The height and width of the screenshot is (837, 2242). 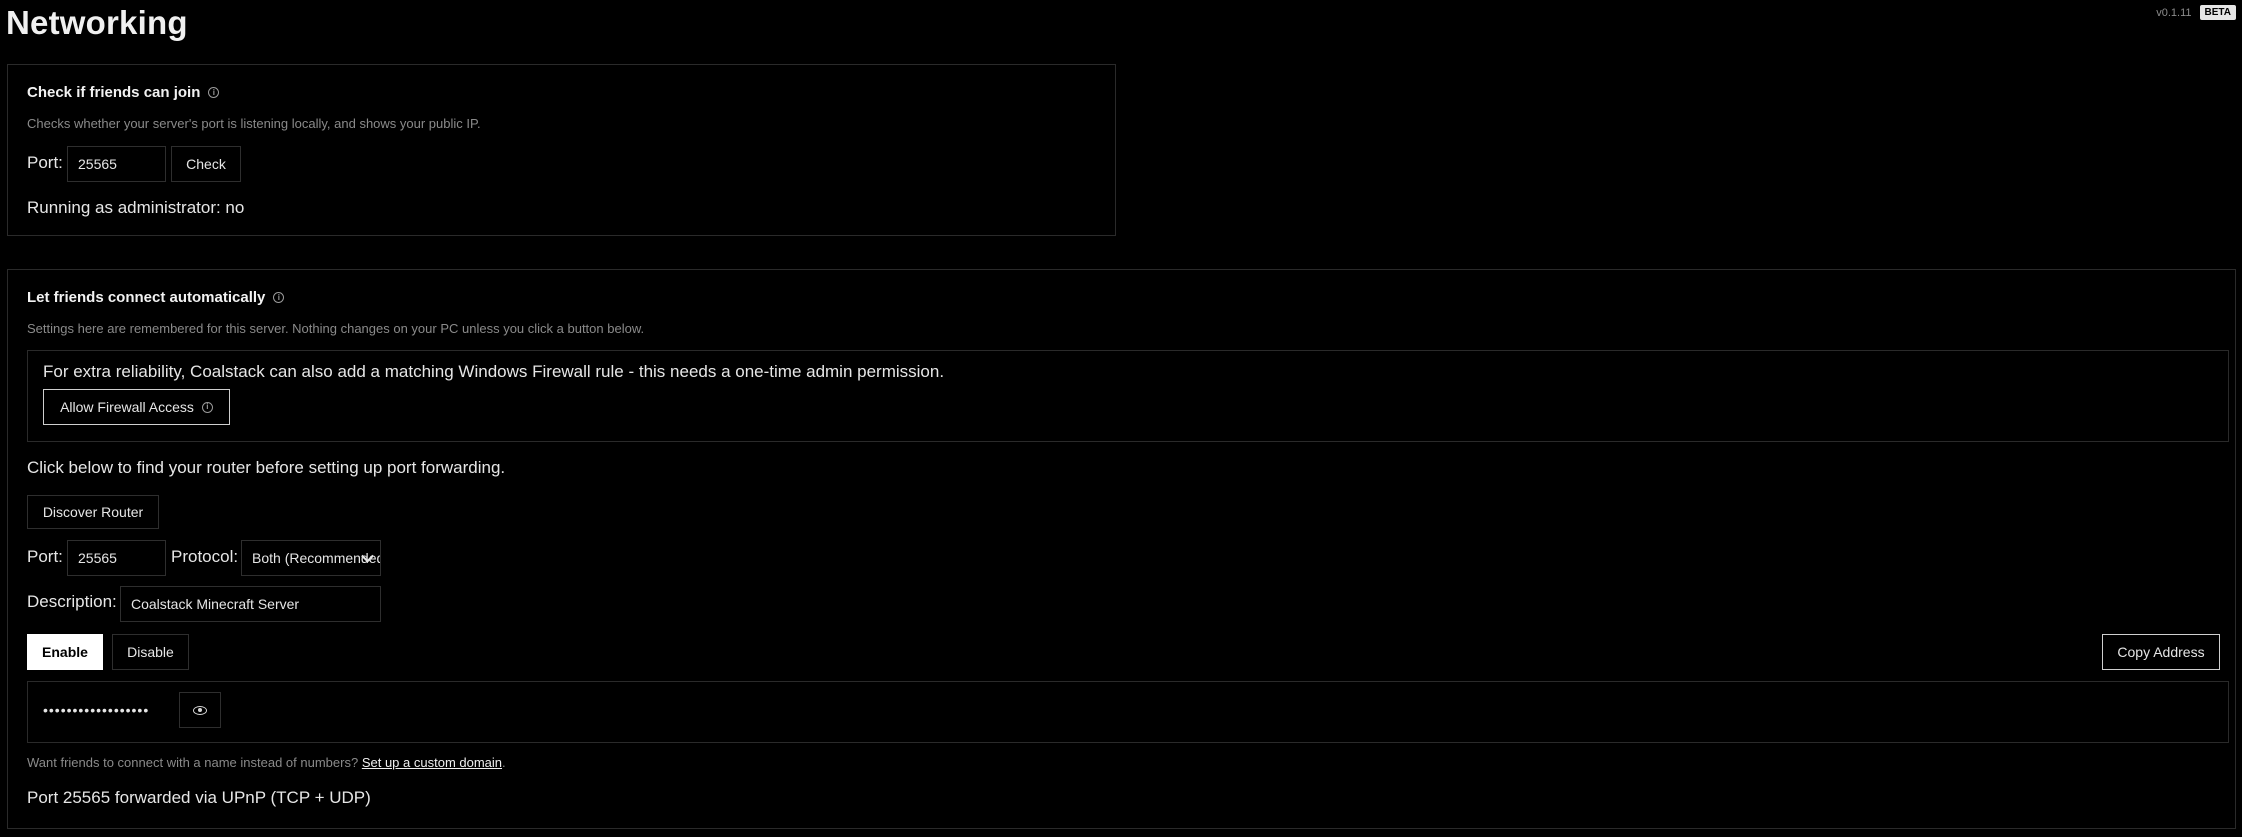 What do you see at coordinates (136, 207) in the screenshot?
I see `admin-status: Running as administrator: no` at bounding box center [136, 207].